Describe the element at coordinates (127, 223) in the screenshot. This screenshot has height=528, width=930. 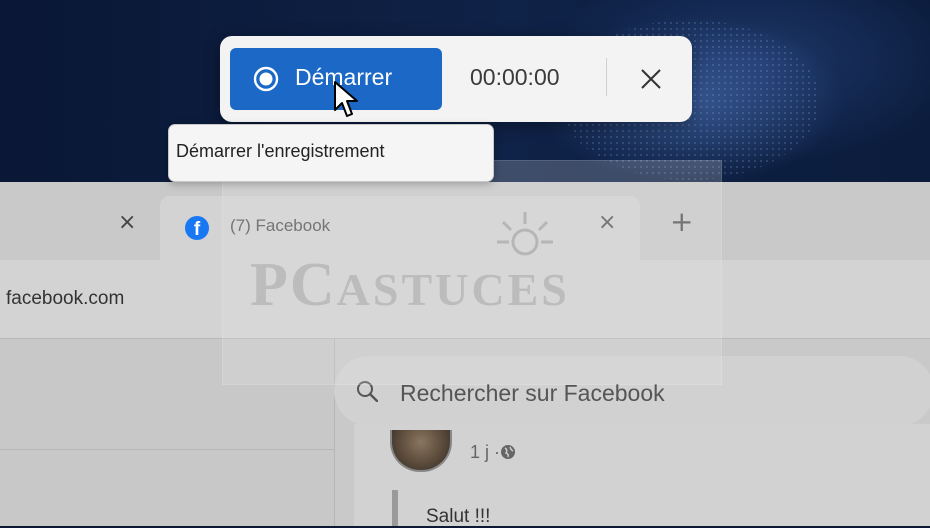
I see `previous-tab-close-icon: ×` at that location.